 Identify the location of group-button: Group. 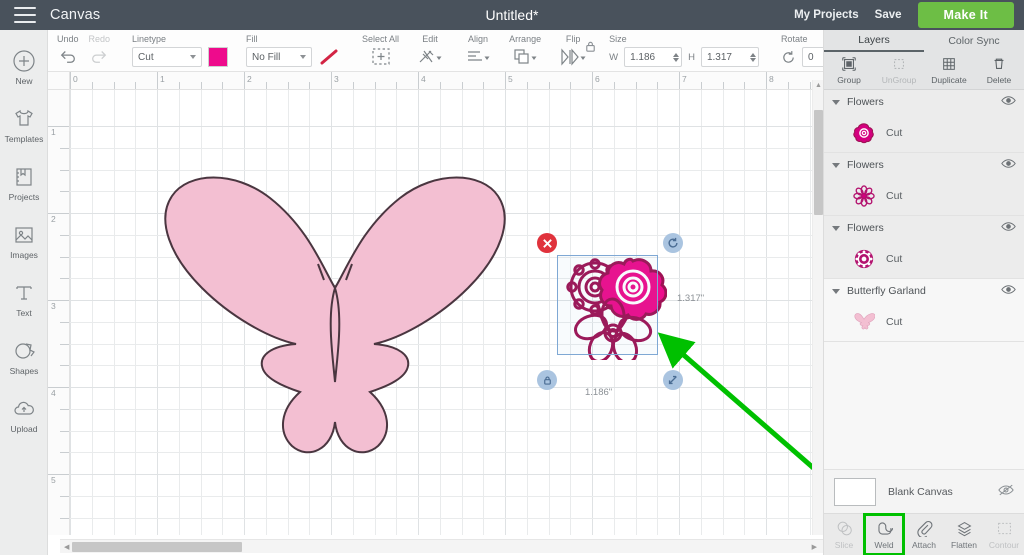
(849, 70).